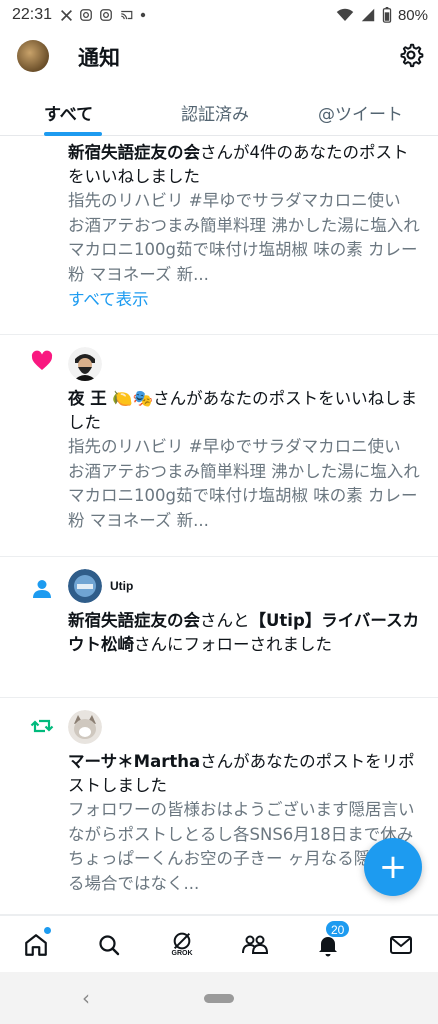  I want to click on status-bar: 22:31 80%, so click(219, 15).